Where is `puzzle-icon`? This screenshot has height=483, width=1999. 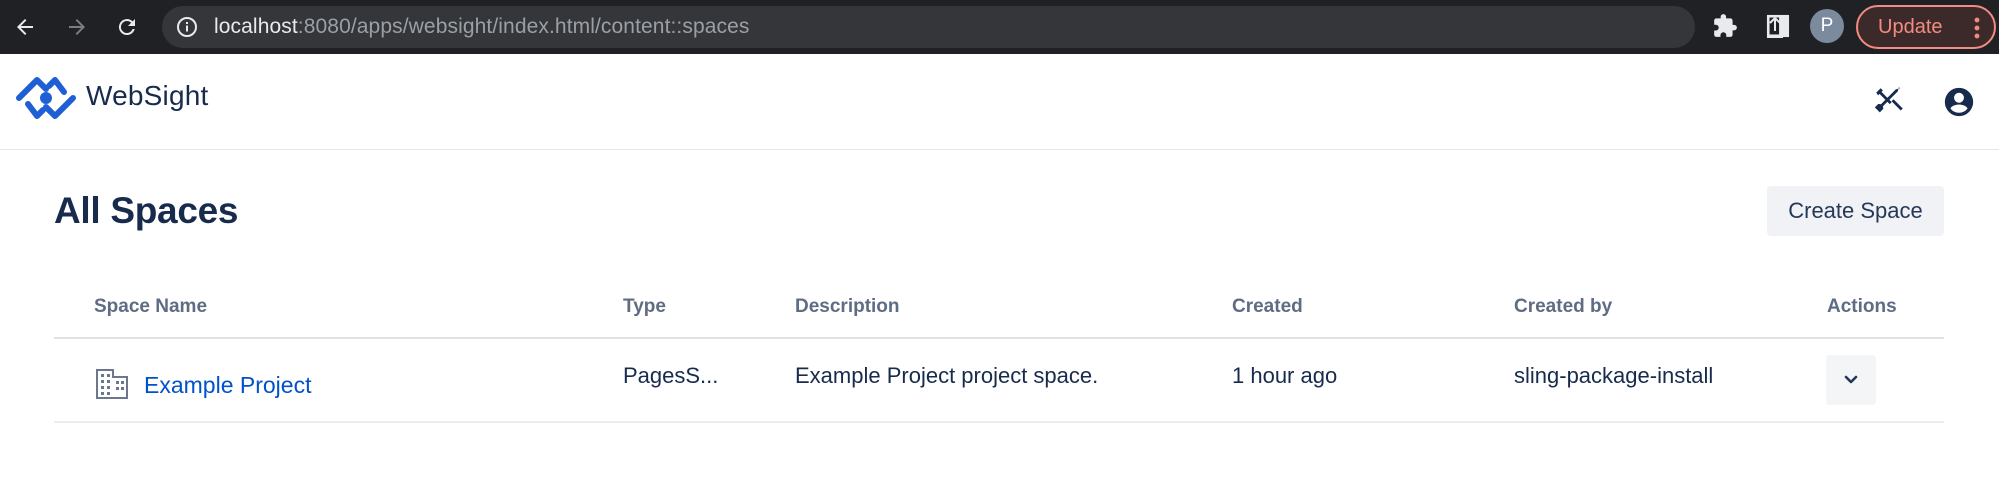 puzzle-icon is located at coordinates (1725, 26).